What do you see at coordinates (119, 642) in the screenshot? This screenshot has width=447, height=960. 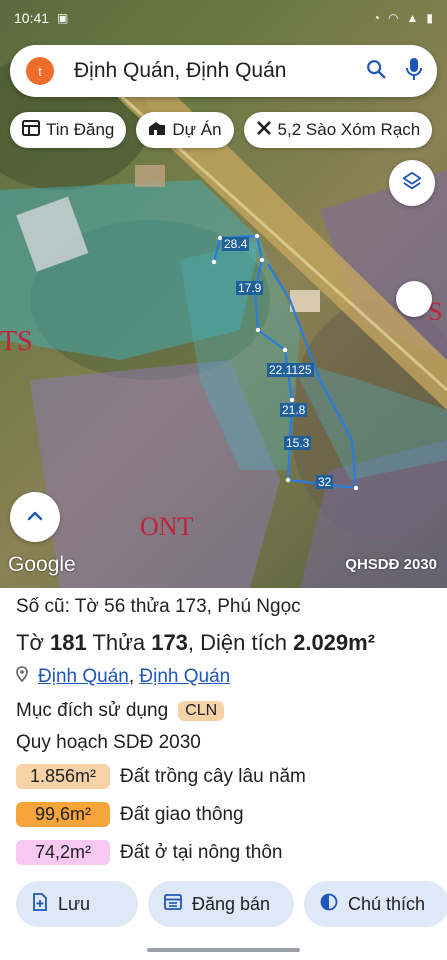 I see `parcel-label: Thửa` at bounding box center [119, 642].